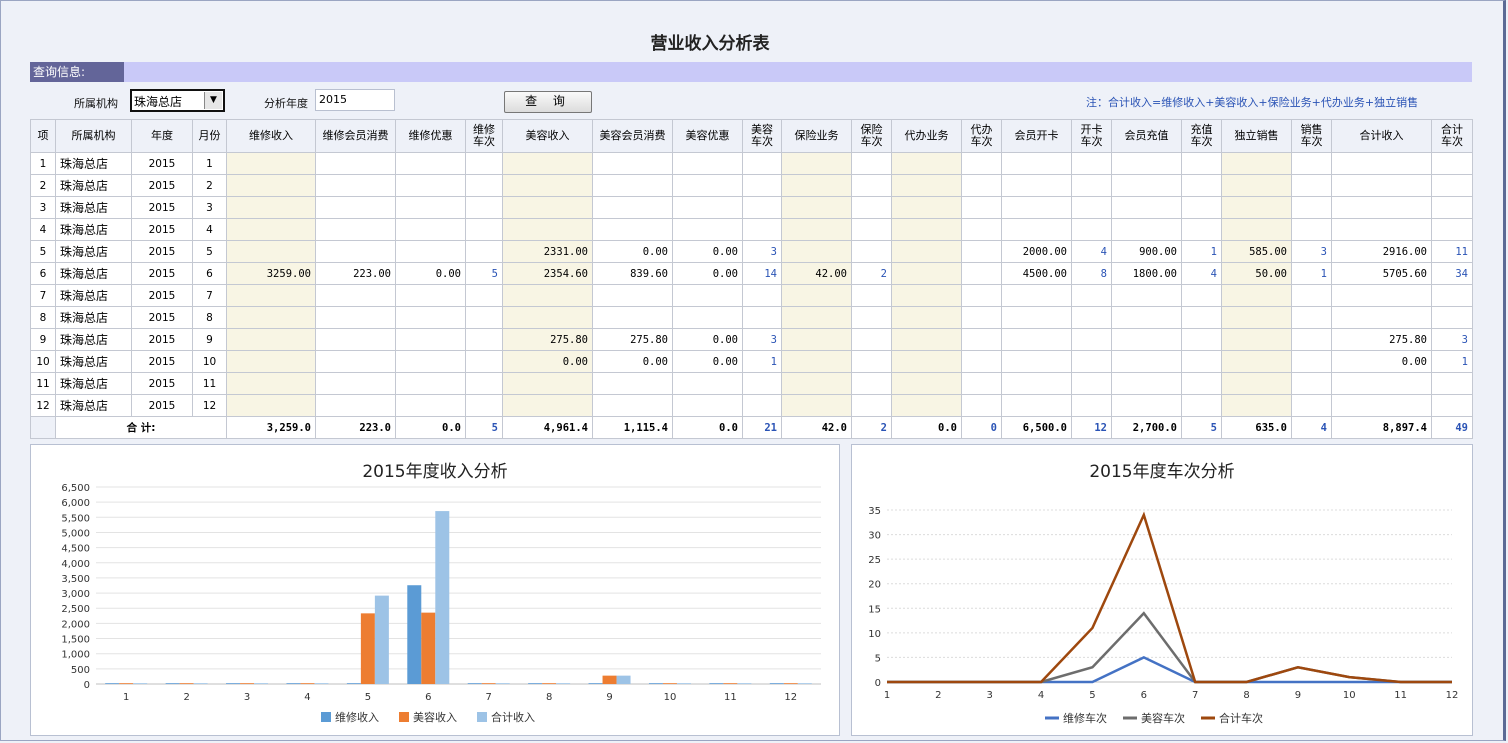 The image size is (1508, 743). What do you see at coordinates (751, 339) in the screenshot?
I see `table-row: 9 珠海总店 2015 9 275.80 275.80 0.00 3 275.80 3` at bounding box center [751, 339].